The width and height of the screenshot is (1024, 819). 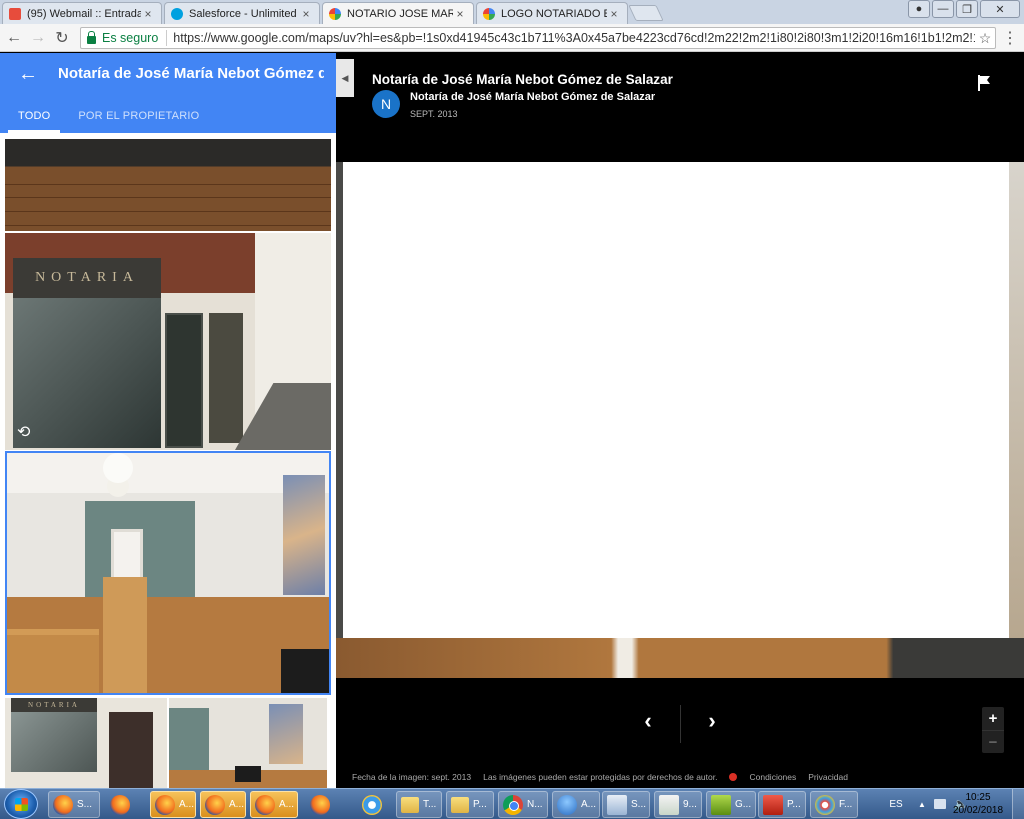 I want to click on panel-tabs: TODO POR EL PROPIETARIO, so click(x=104, y=116).